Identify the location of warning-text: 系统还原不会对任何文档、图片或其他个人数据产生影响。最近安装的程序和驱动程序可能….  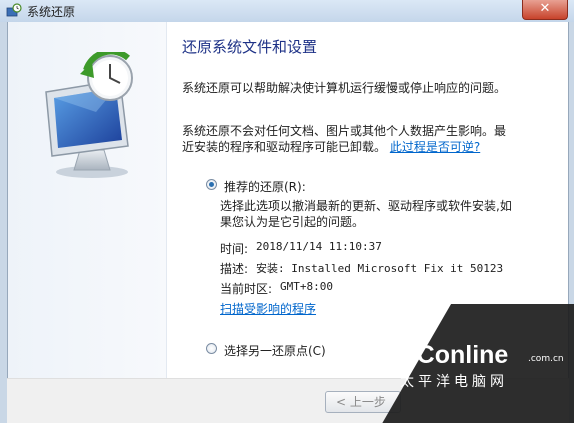
(347, 139).